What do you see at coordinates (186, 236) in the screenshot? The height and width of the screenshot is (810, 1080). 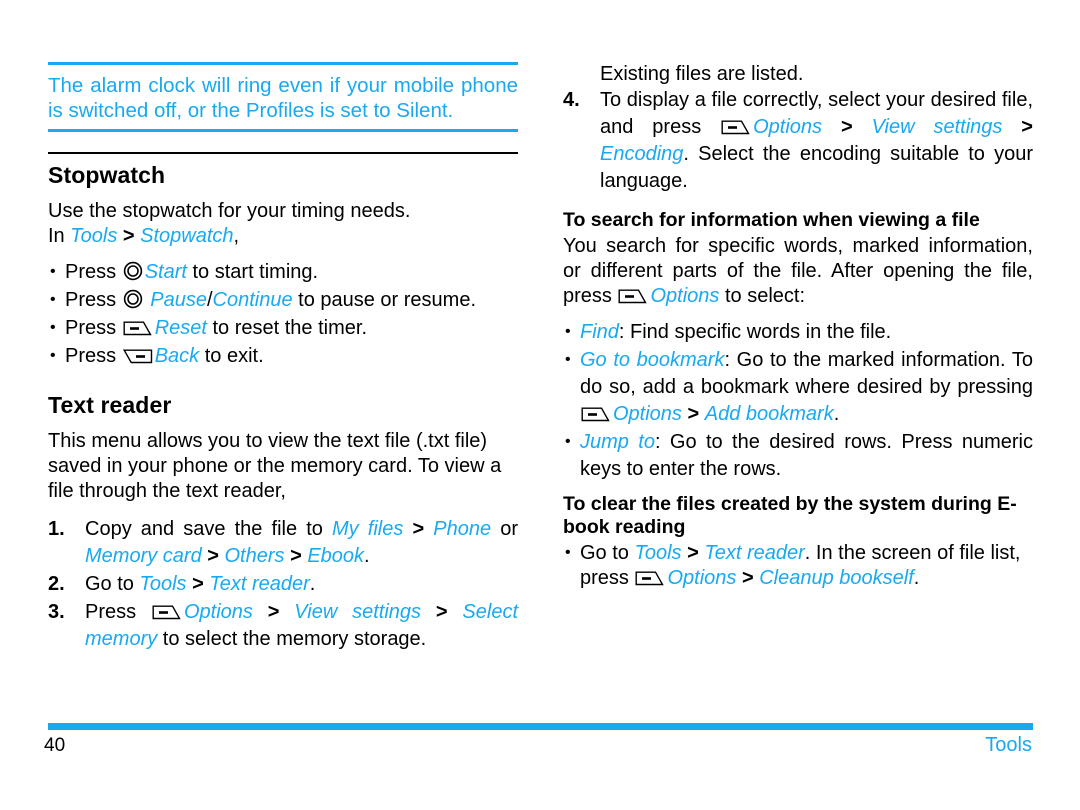 I see `menu-link-stopwatch: Stopwatch` at bounding box center [186, 236].